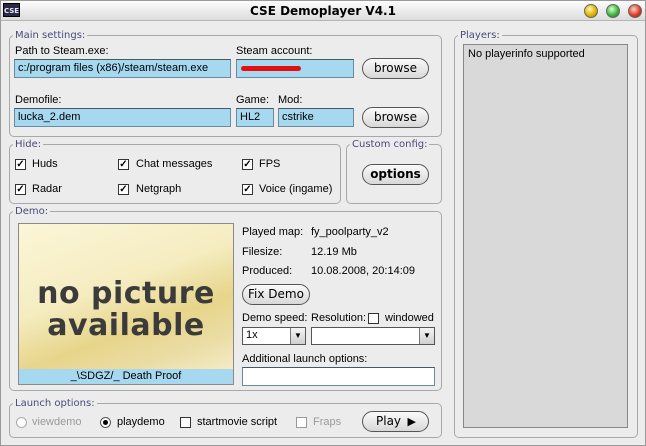  What do you see at coordinates (635, 11) in the screenshot?
I see `close-button` at bounding box center [635, 11].